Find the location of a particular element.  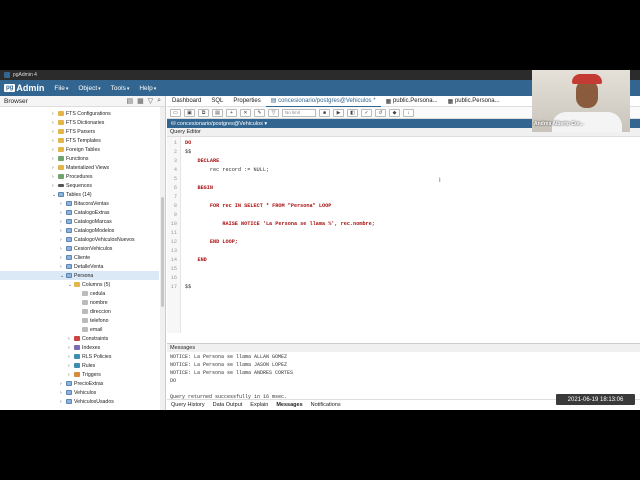

tree-item: › FTS Parsers is located at coordinates (73, 131).